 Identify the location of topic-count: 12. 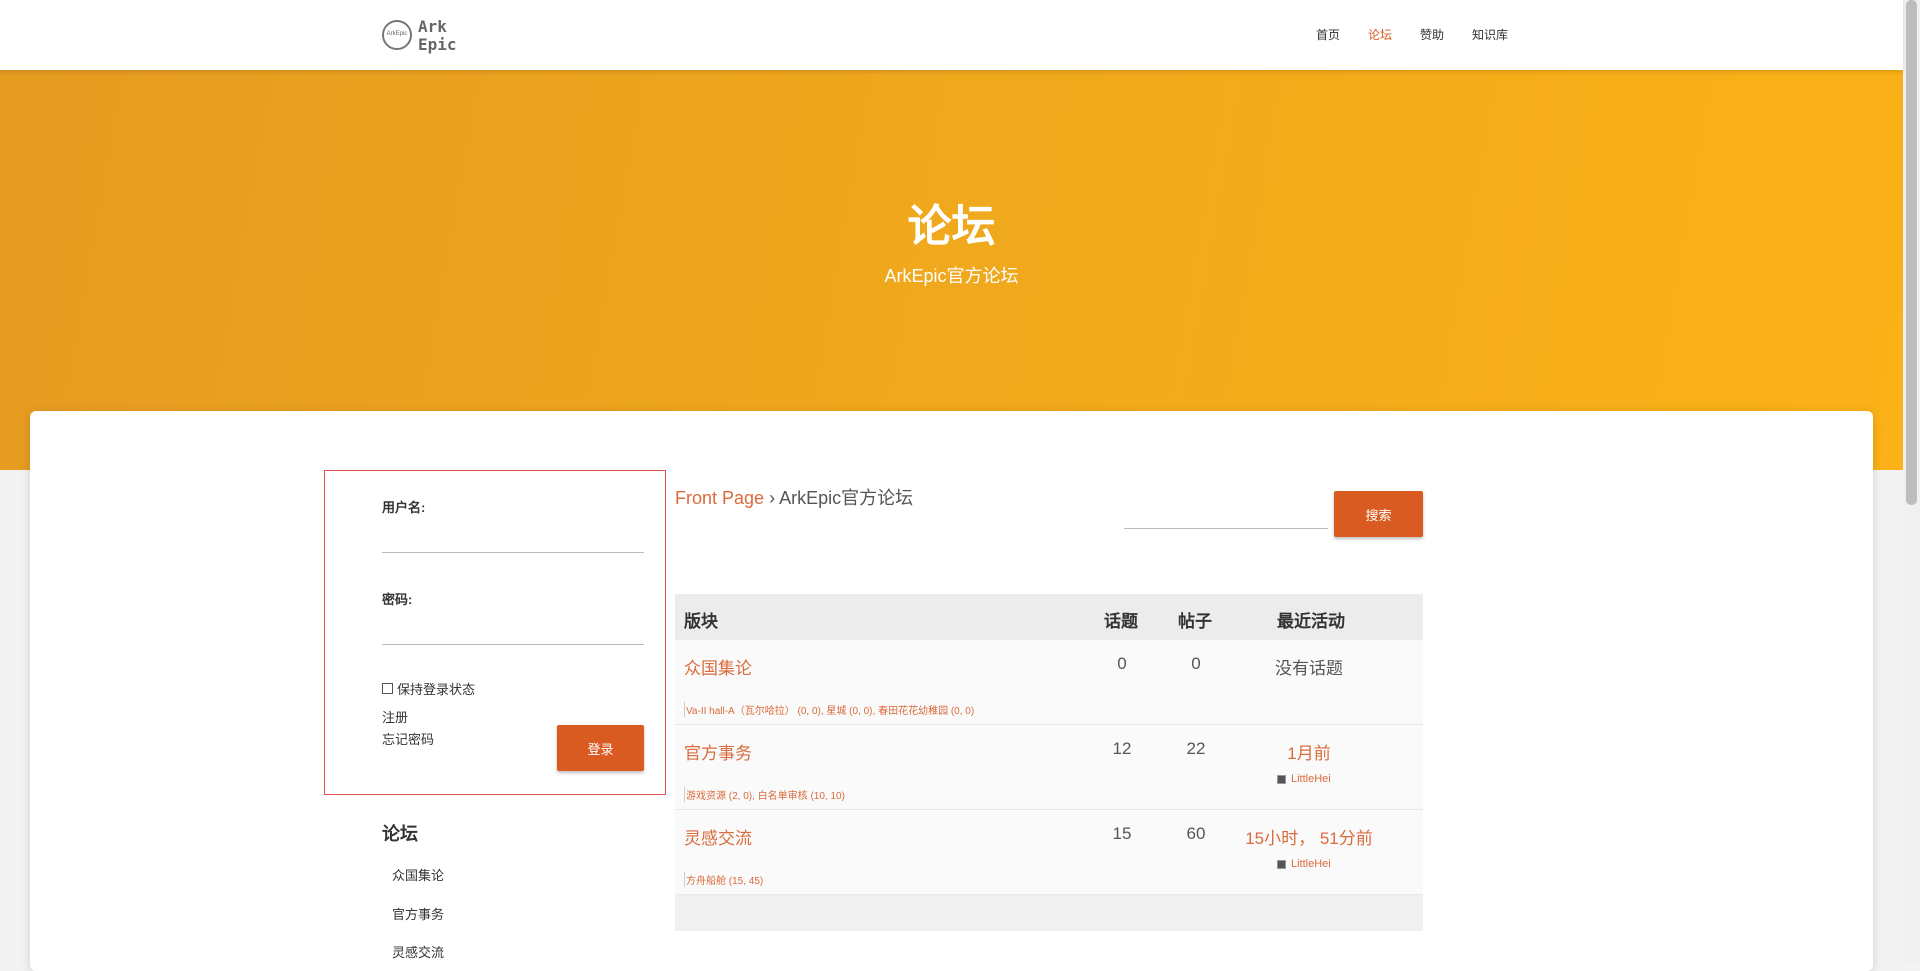
(1122, 748).